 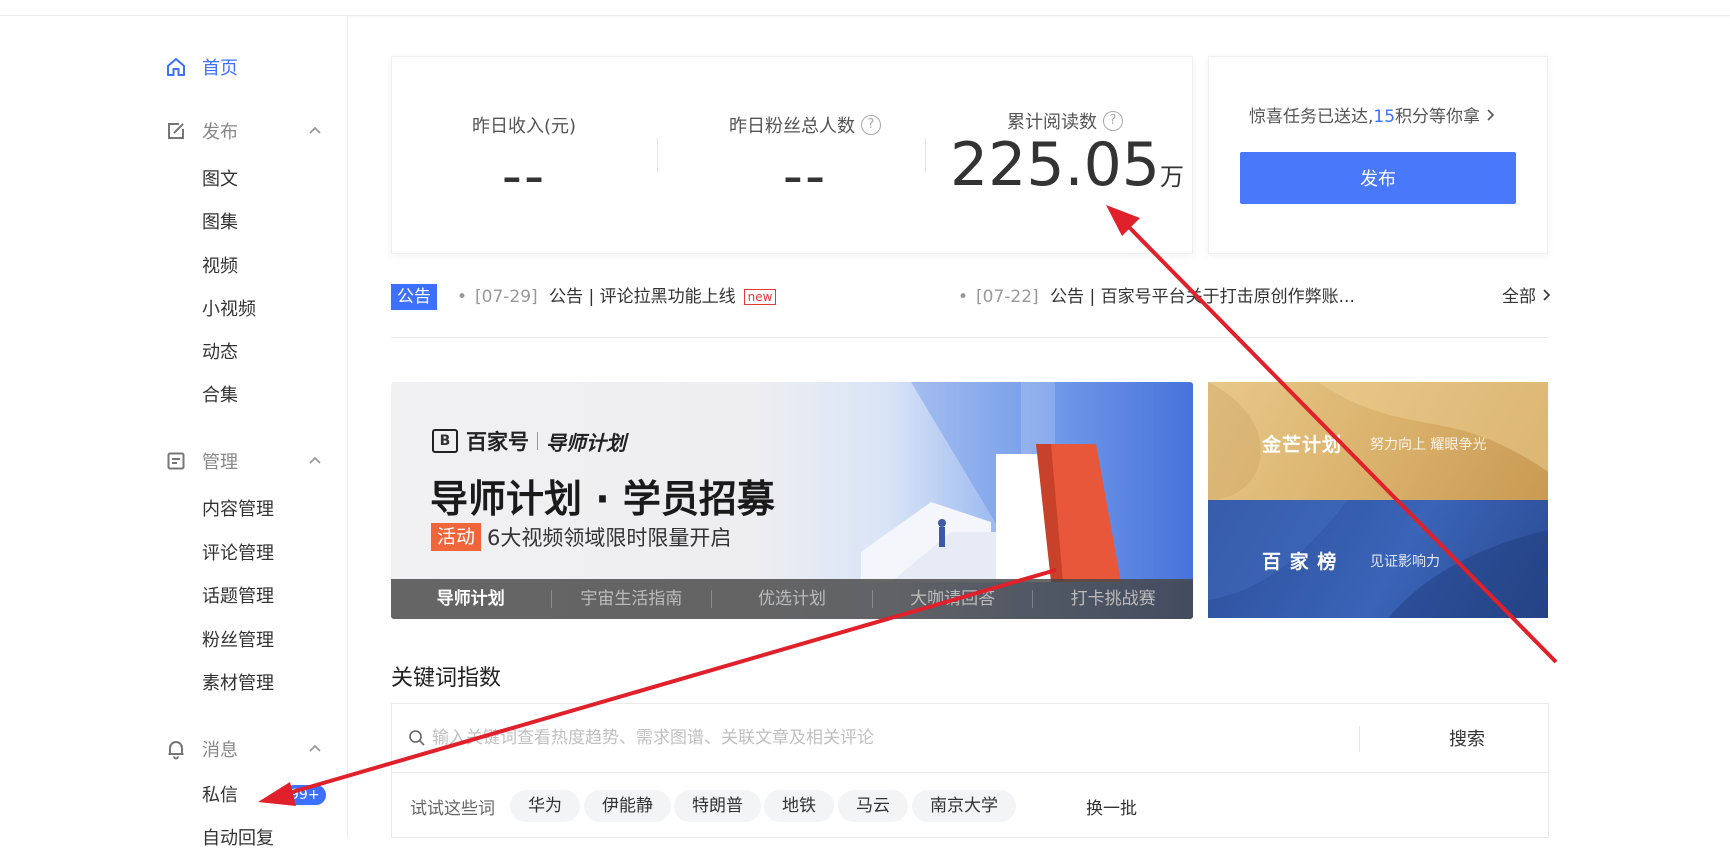 What do you see at coordinates (446, 678) in the screenshot?
I see `keyword-section-title: 关键词指数` at bounding box center [446, 678].